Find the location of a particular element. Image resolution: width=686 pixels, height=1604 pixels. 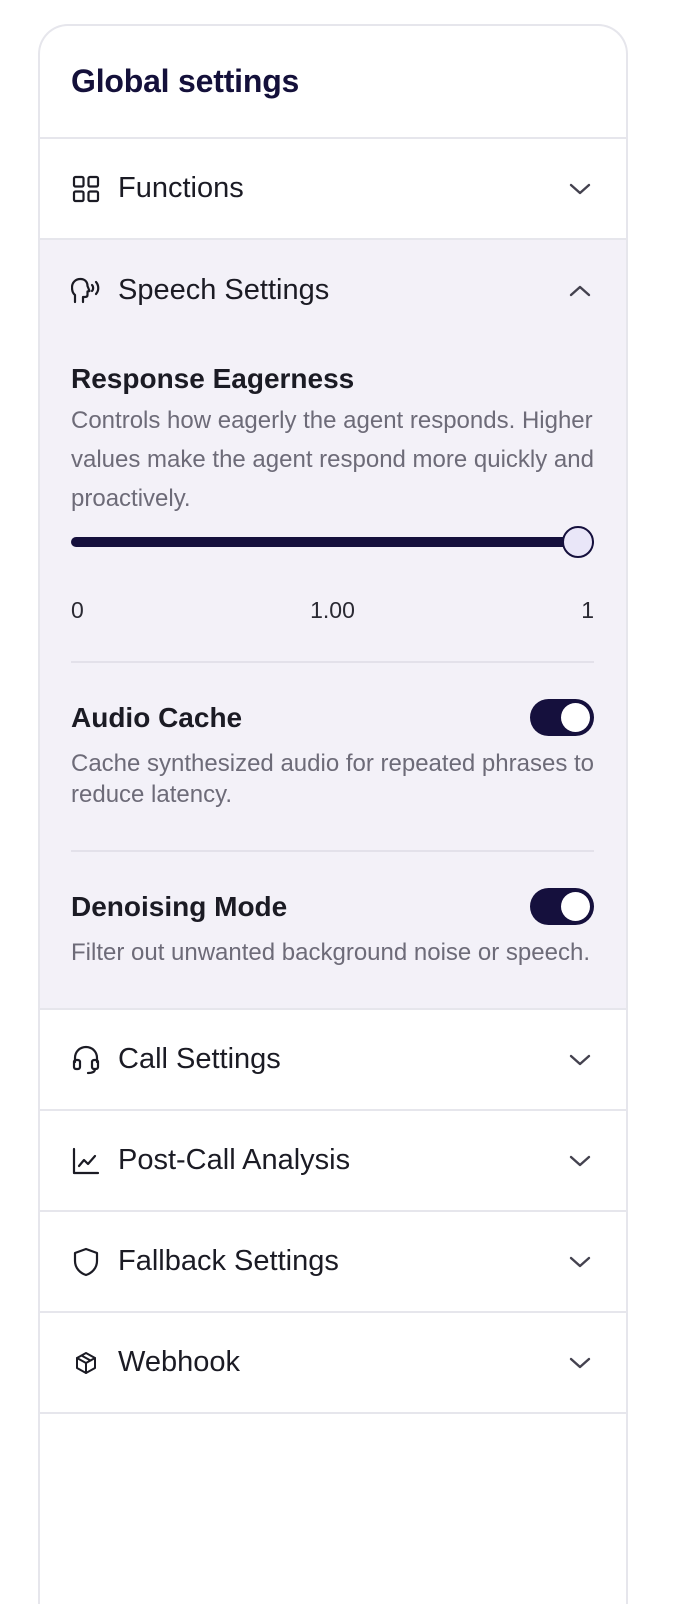

denoising-mode-title: Denoising Mode is located at coordinates (179, 906).